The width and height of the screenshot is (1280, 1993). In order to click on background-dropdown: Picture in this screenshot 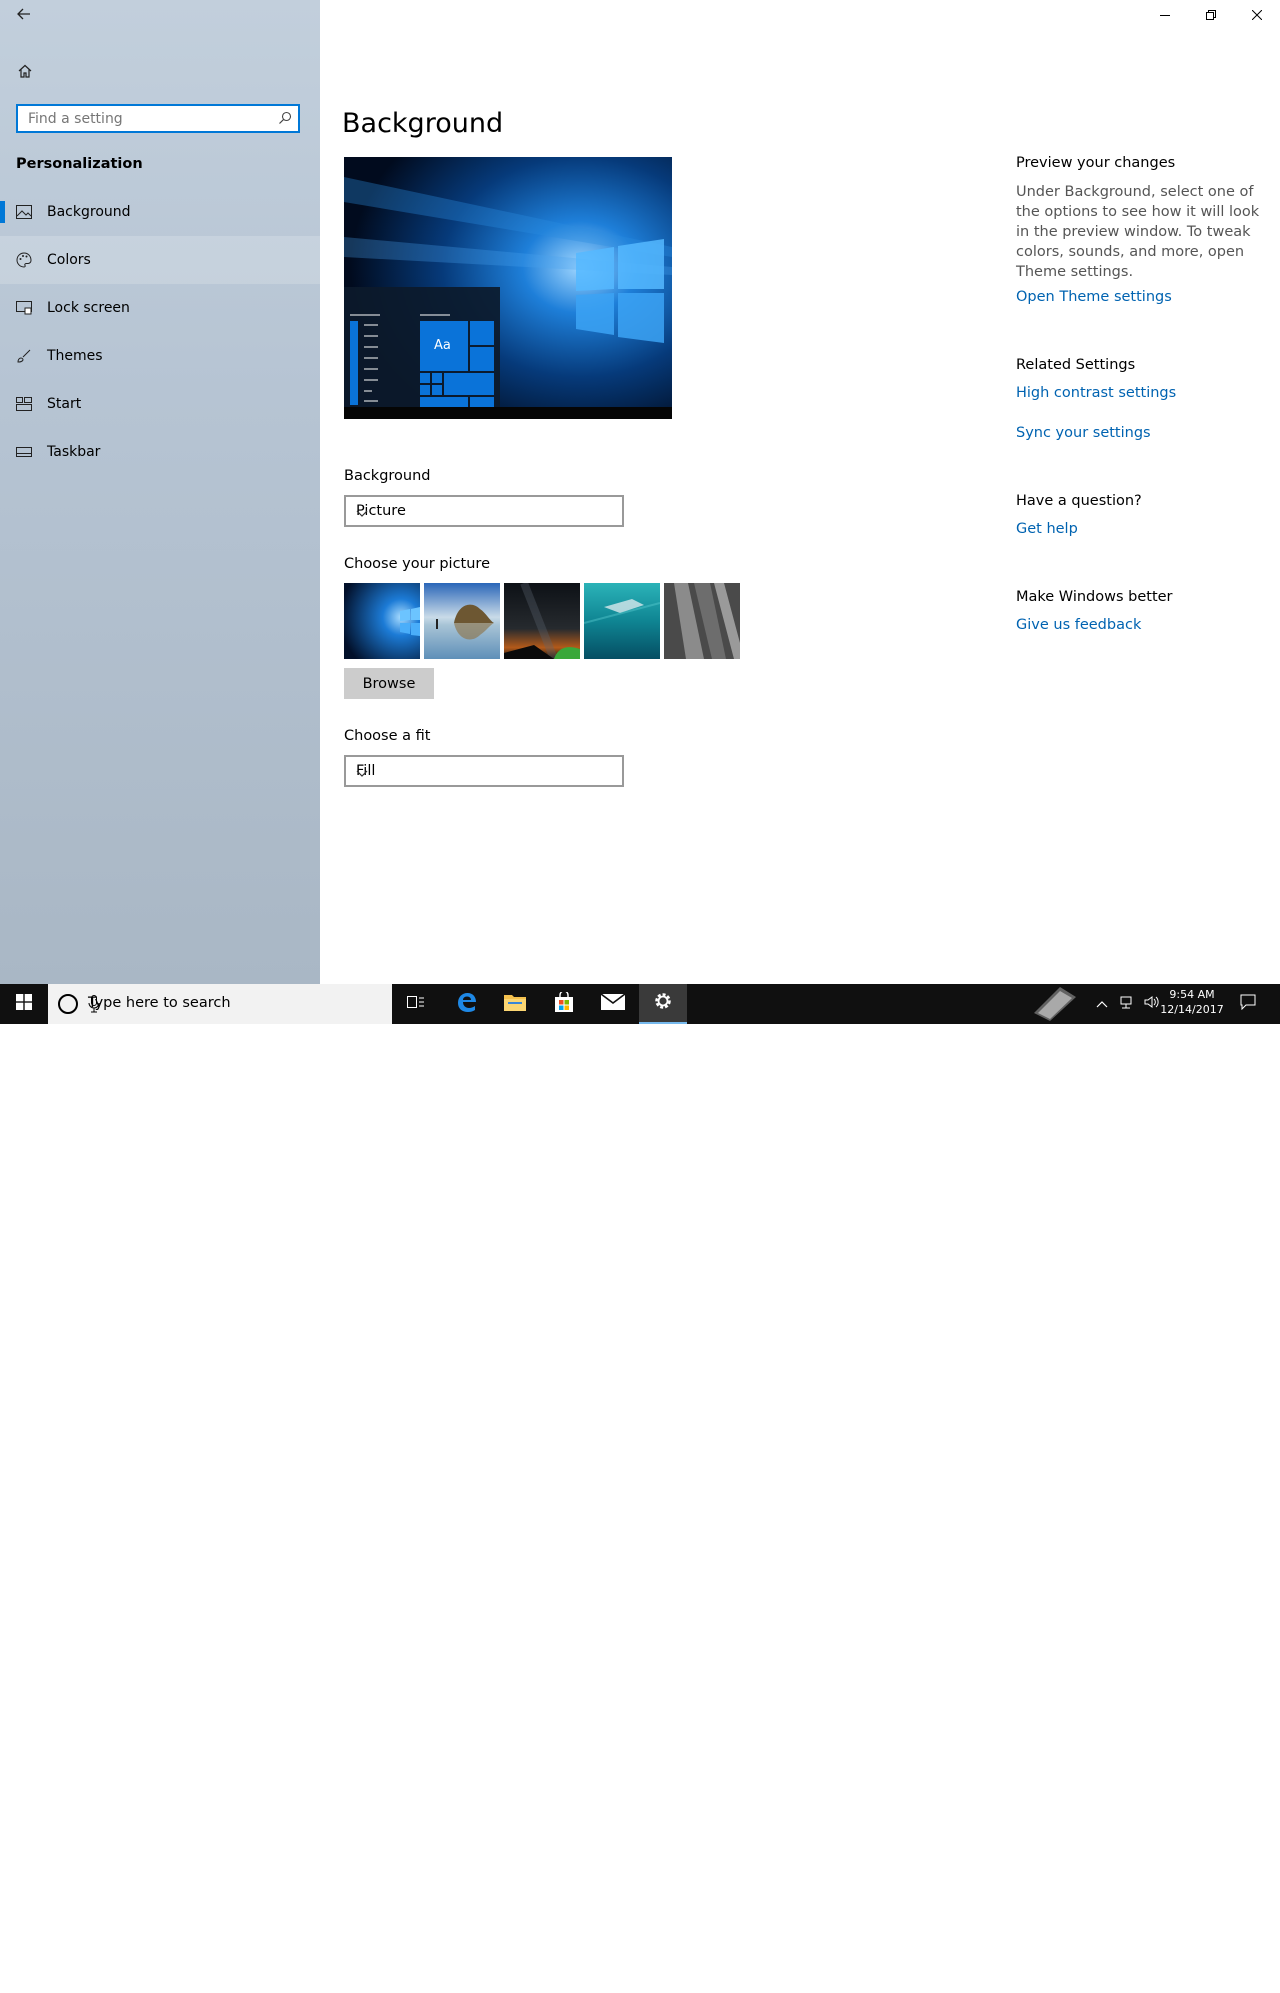, I will do `click(484, 511)`.